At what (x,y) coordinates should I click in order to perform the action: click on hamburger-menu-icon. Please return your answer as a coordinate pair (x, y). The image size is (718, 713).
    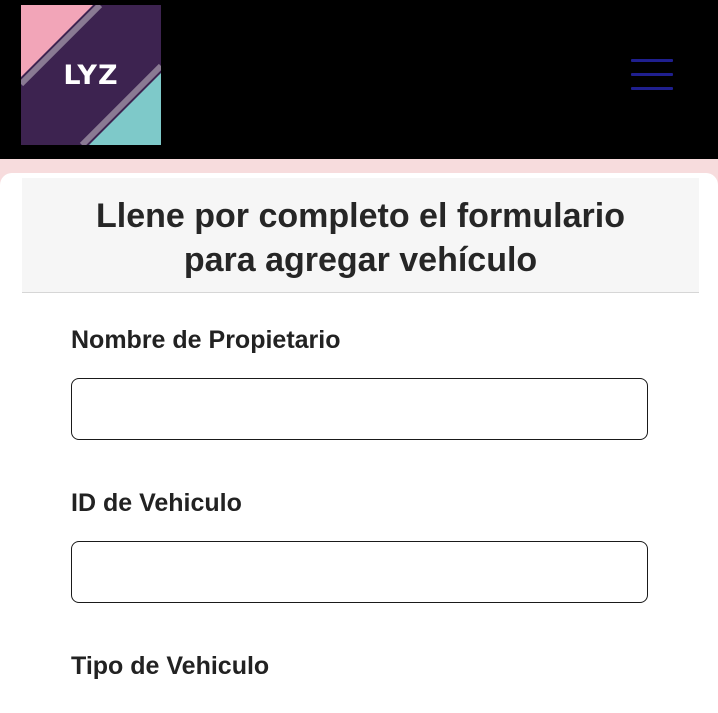
    Looking at the image, I should click on (652, 75).